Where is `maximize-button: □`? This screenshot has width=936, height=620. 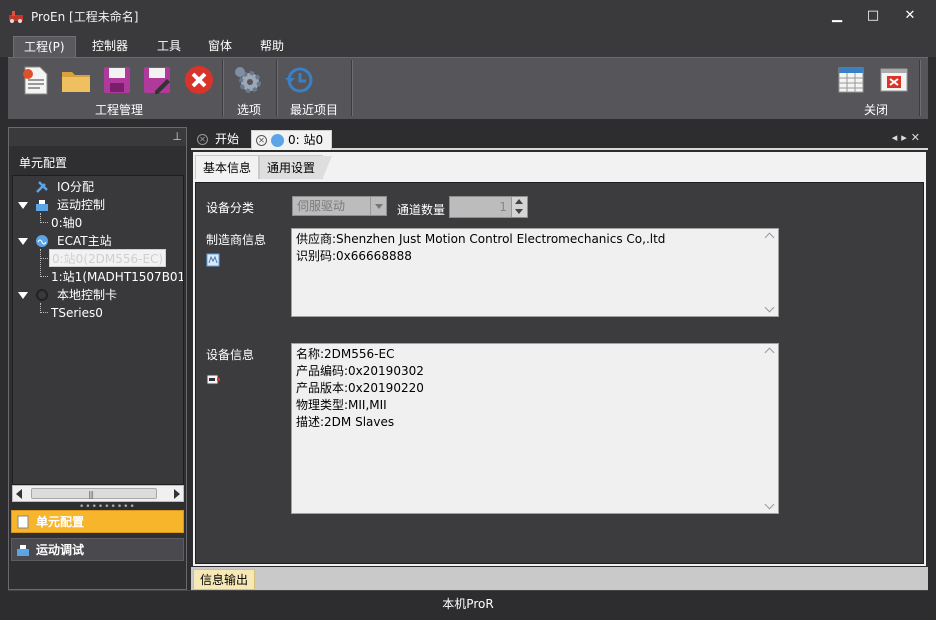
maximize-button: □ is located at coordinates (873, 16).